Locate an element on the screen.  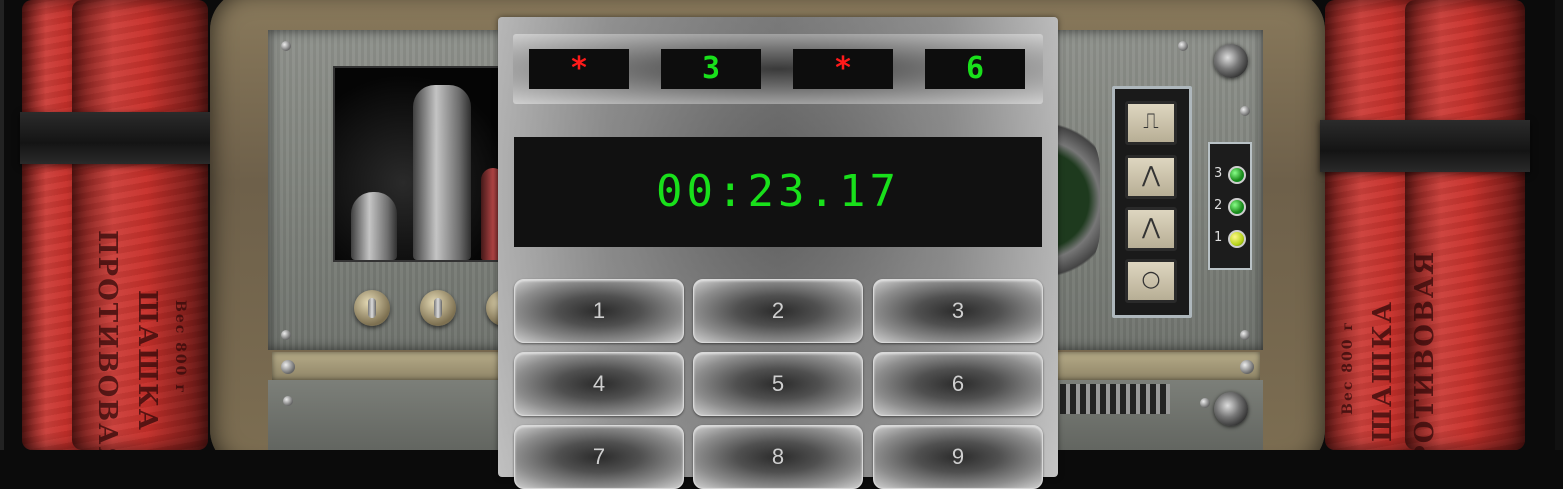
led-label: 2 is located at coordinates (1218, 205).